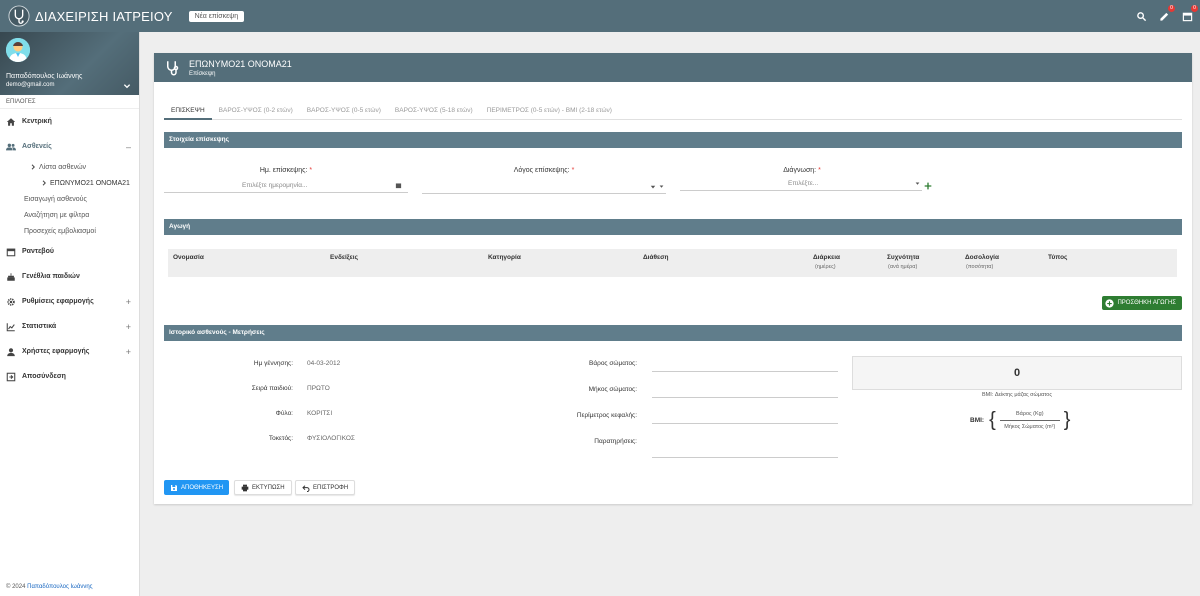  Describe the element at coordinates (1058, 257) in the screenshot. I see `column-header: Τύπος` at that location.